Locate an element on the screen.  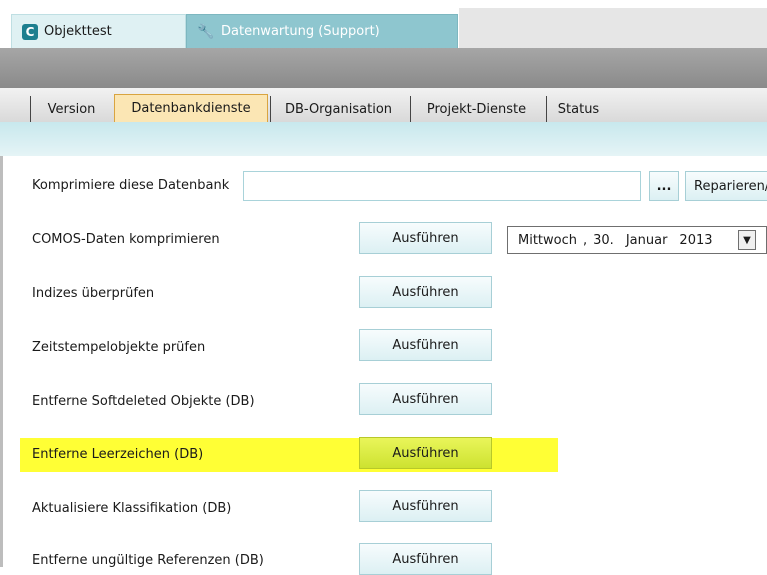
window-tab-bar: C Objekttest 🔧 Datenwartung (Support) is located at coordinates (383, 24).